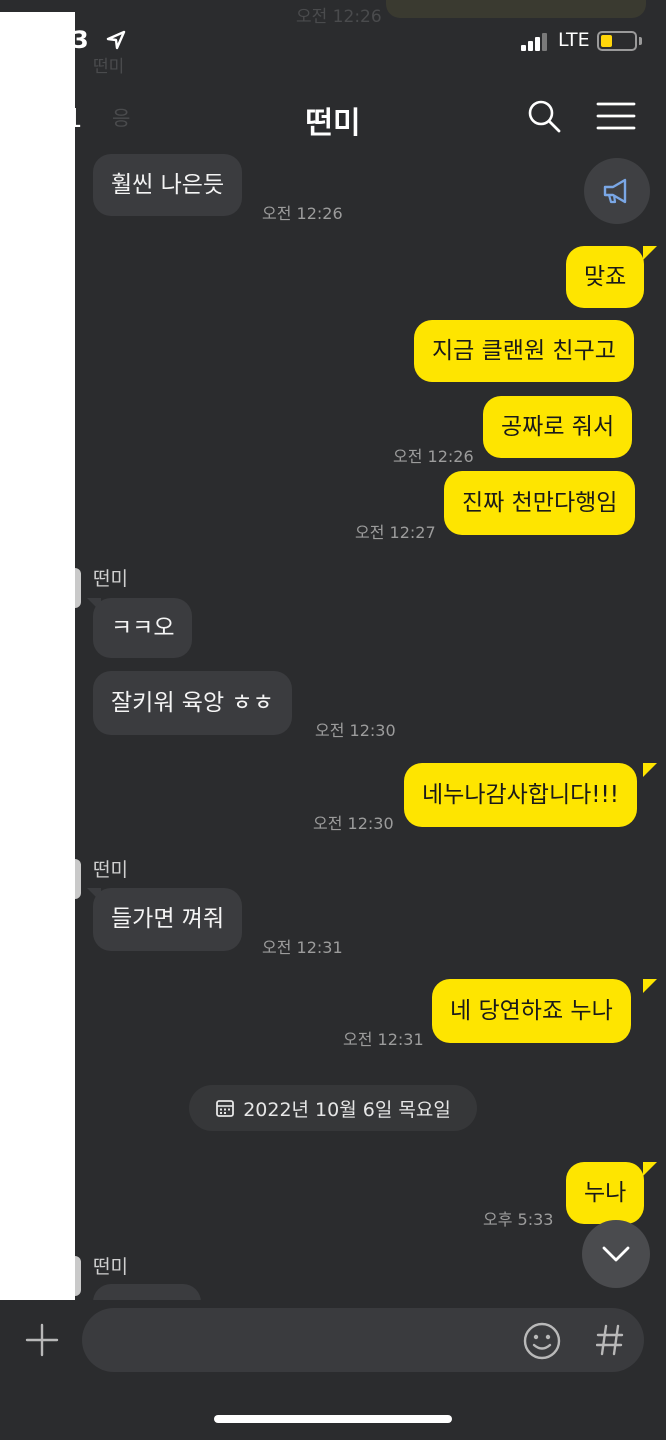 The width and height of the screenshot is (666, 1440). I want to click on message-bubble-outgoing: 맞죠, so click(605, 277).